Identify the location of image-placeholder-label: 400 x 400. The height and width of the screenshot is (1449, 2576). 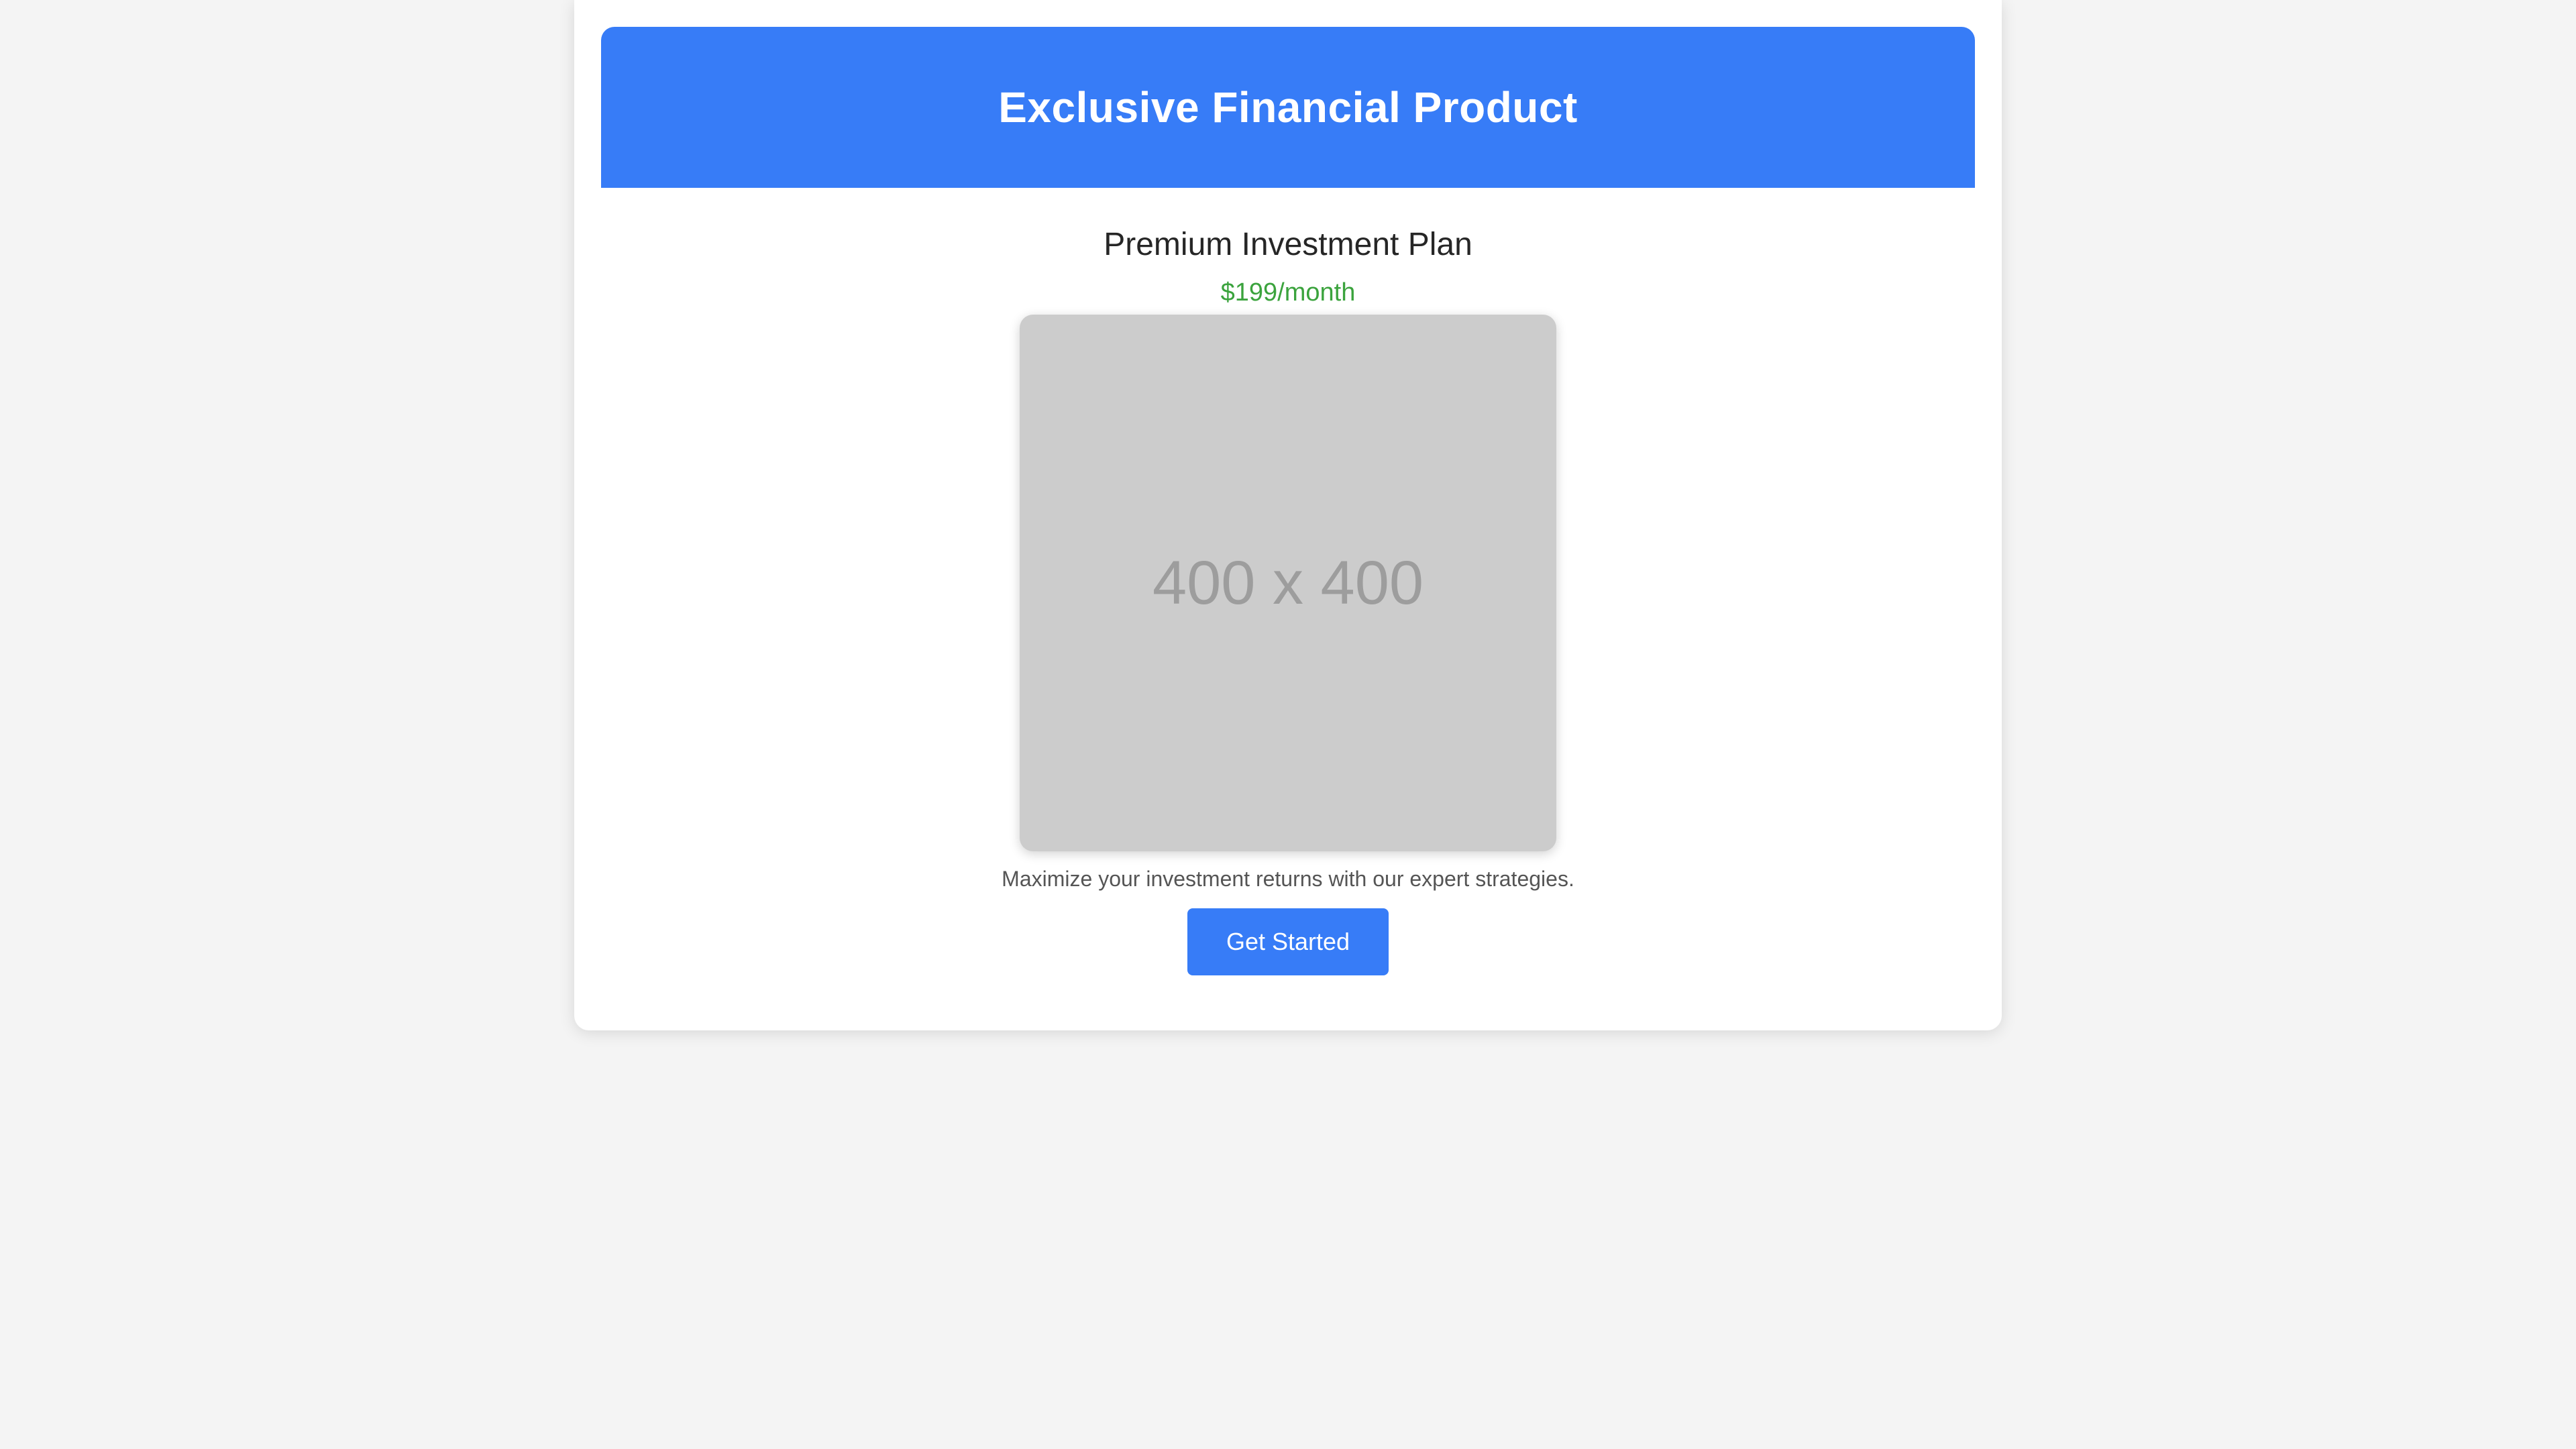
(1288, 582).